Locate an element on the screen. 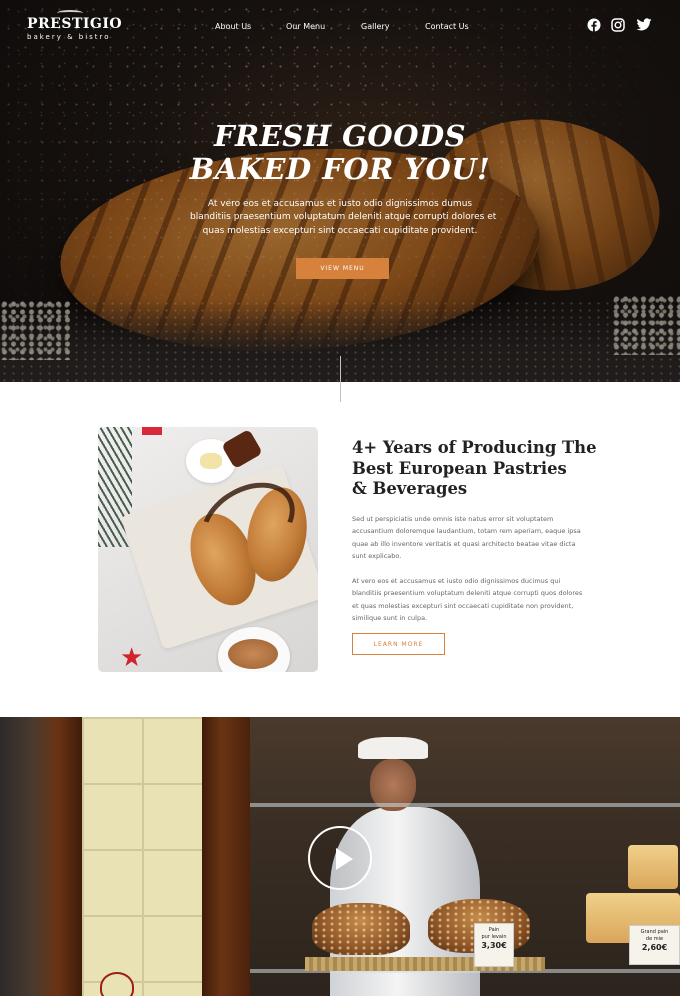  about-title-line: & Beverages is located at coordinates (410, 488).